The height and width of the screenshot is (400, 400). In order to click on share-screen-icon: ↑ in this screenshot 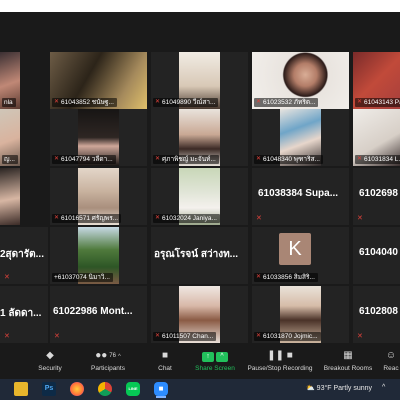, I will do `click(208, 357)`.